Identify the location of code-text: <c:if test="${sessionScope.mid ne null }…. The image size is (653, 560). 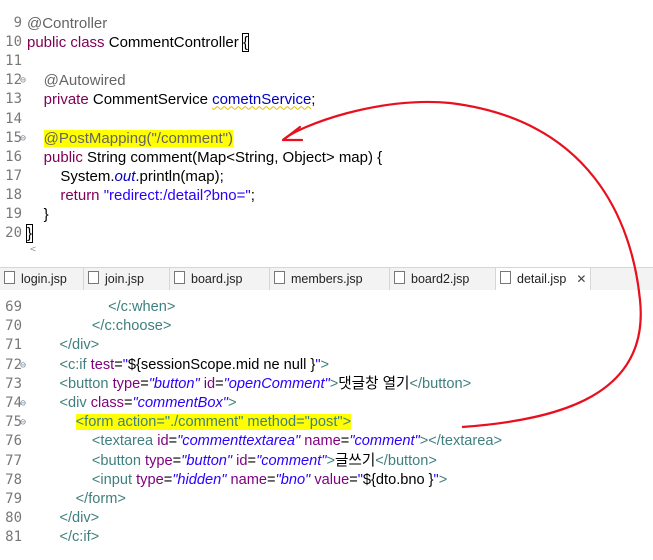
(178, 365).